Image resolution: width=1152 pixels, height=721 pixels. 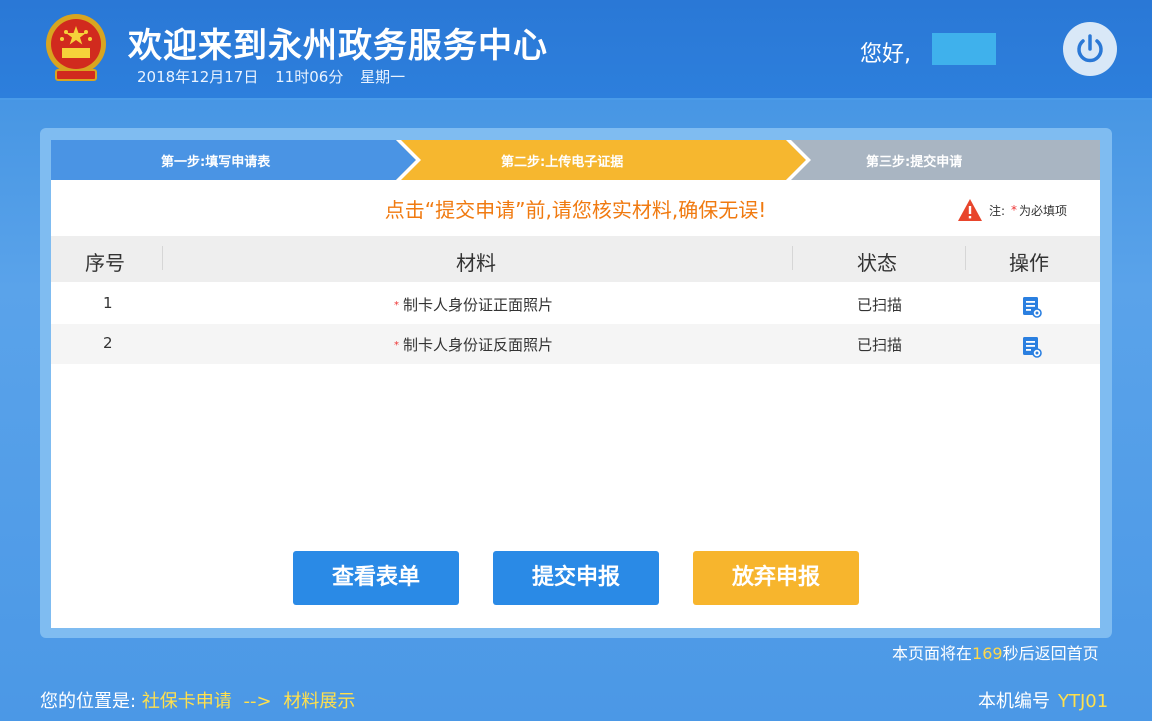 I want to click on material-name: 制卡人身份证反面照片, so click(x=478, y=345).